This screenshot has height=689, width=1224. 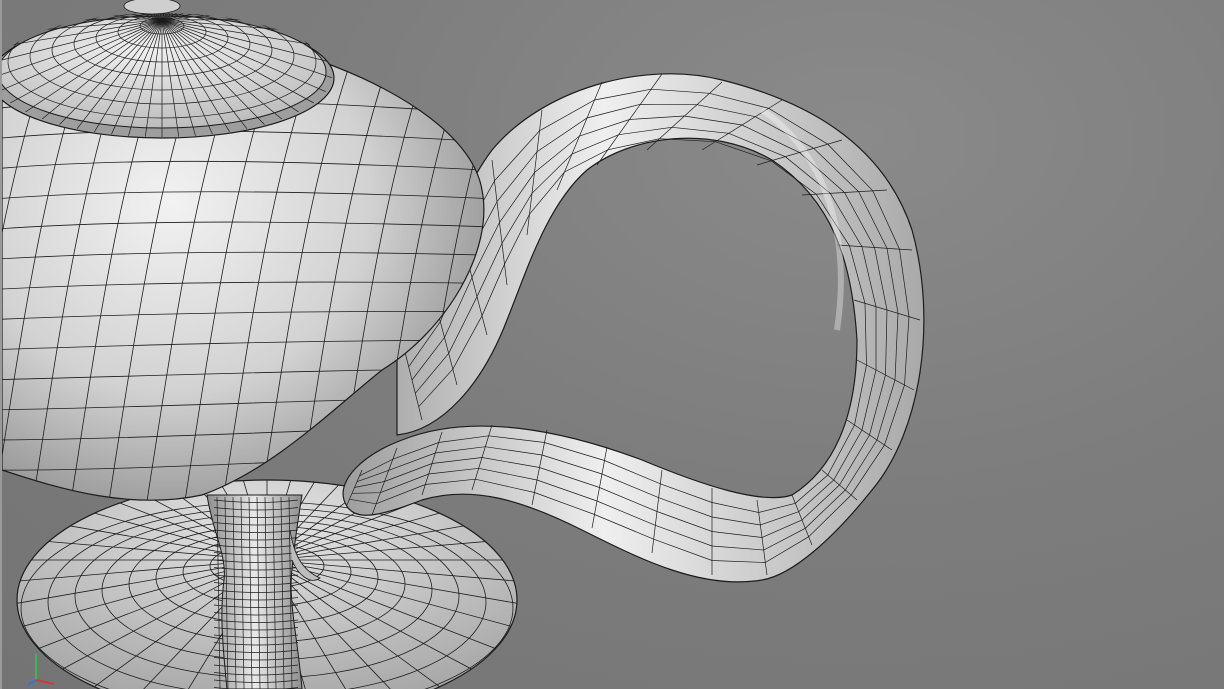 What do you see at coordinates (45, 682) in the screenshot?
I see `x-axis-icon` at bounding box center [45, 682].